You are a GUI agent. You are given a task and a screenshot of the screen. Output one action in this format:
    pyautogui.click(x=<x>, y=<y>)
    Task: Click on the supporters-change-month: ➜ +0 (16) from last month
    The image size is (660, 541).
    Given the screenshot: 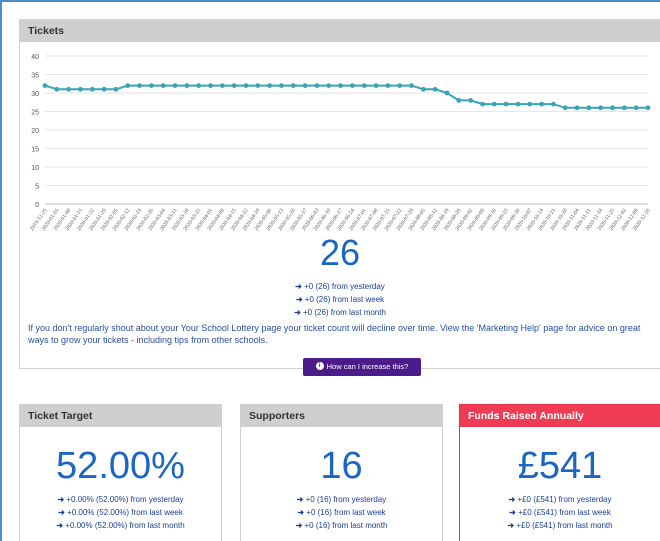 What is the action you would take?
    pyautogui.click(x=341, y=525)
    